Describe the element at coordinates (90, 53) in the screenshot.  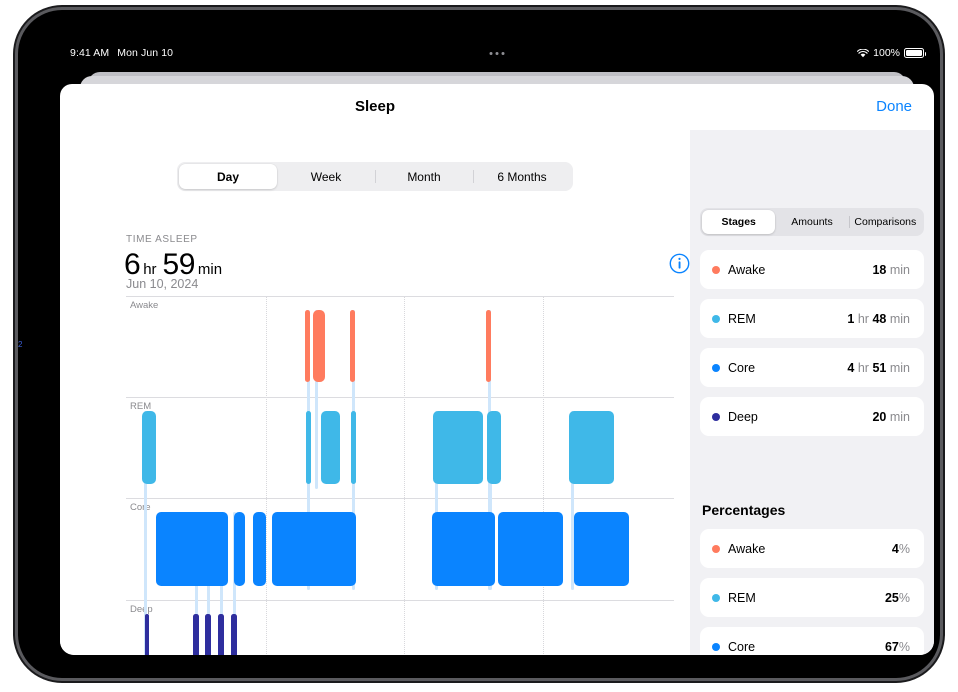
I see `status-time: 9:41 AM` at that location.